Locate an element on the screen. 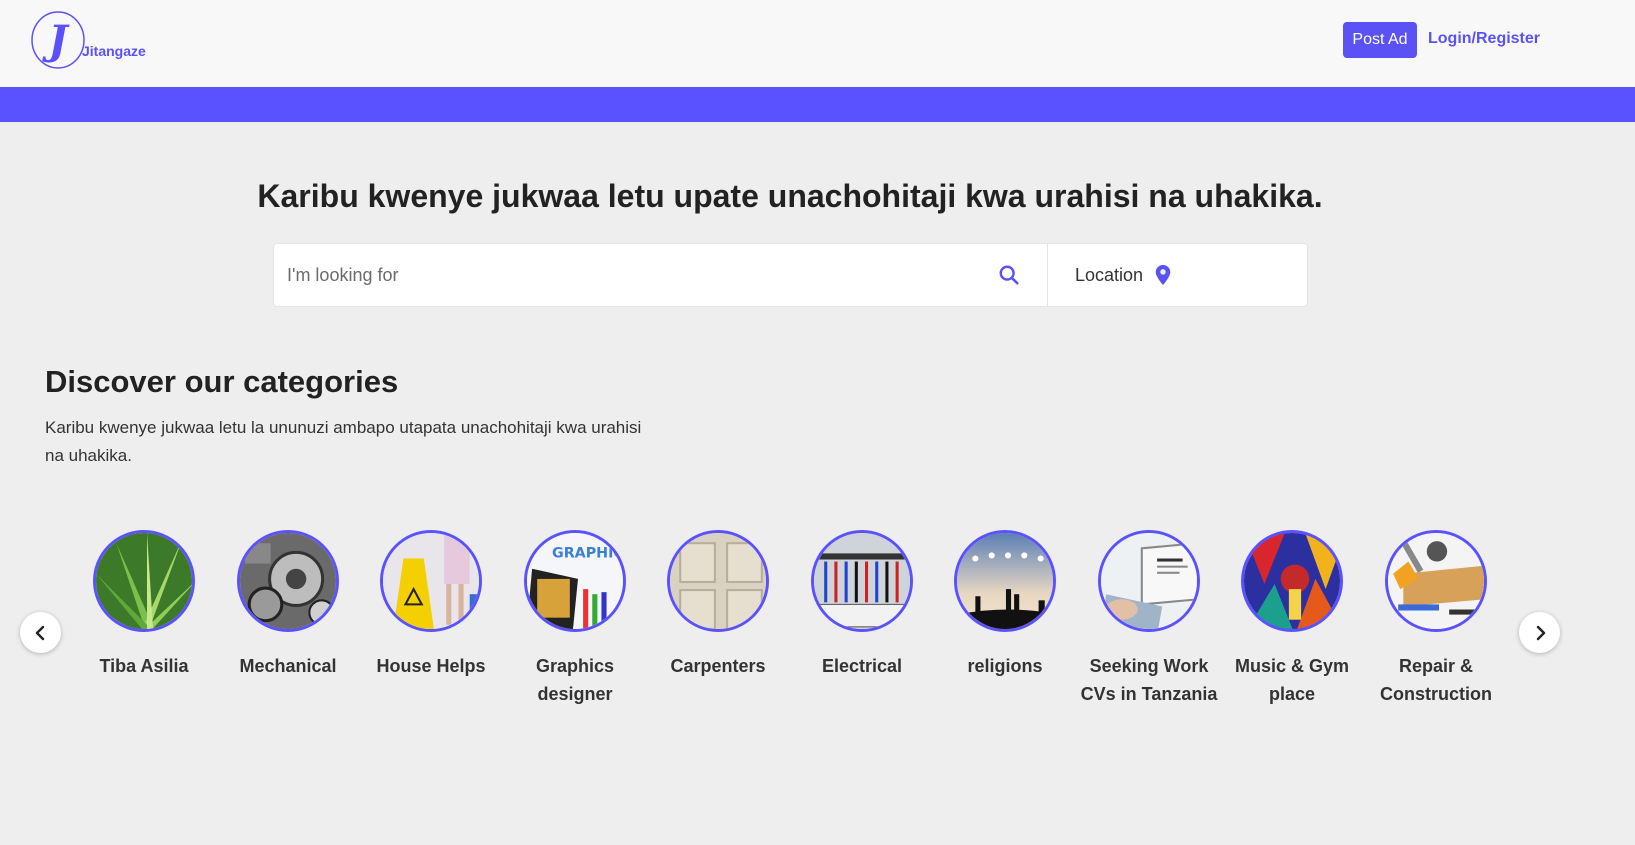  category-repair-construction: Repair & Construction is located at coordinates (1436, 619).